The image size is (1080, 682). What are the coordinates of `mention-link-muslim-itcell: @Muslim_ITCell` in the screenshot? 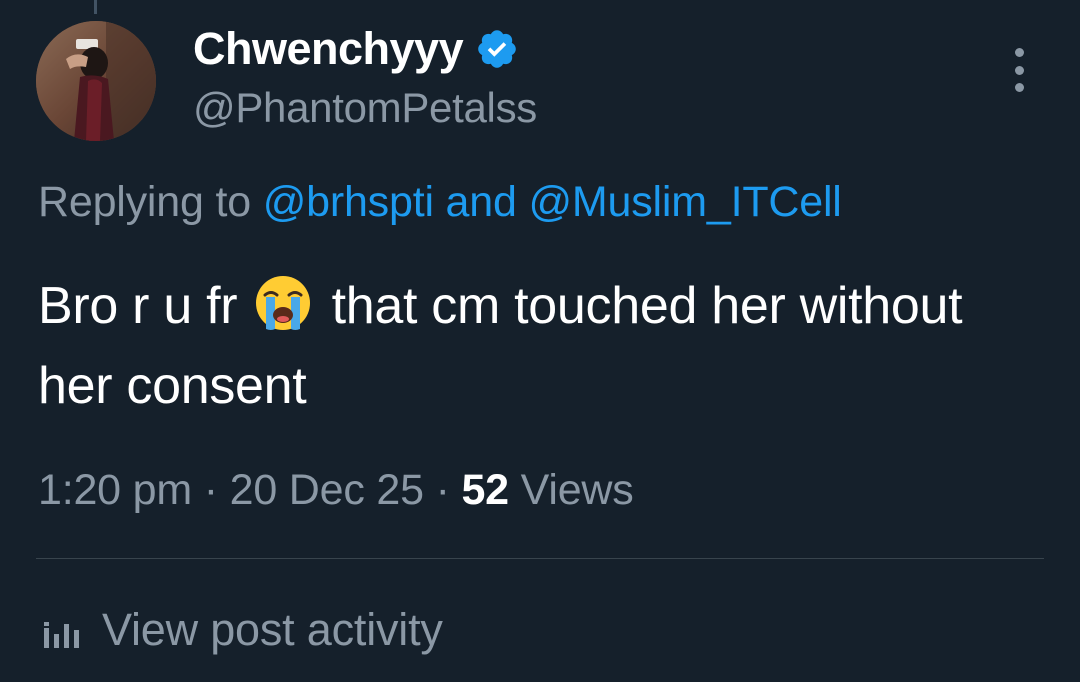 It's located at (684, 202).